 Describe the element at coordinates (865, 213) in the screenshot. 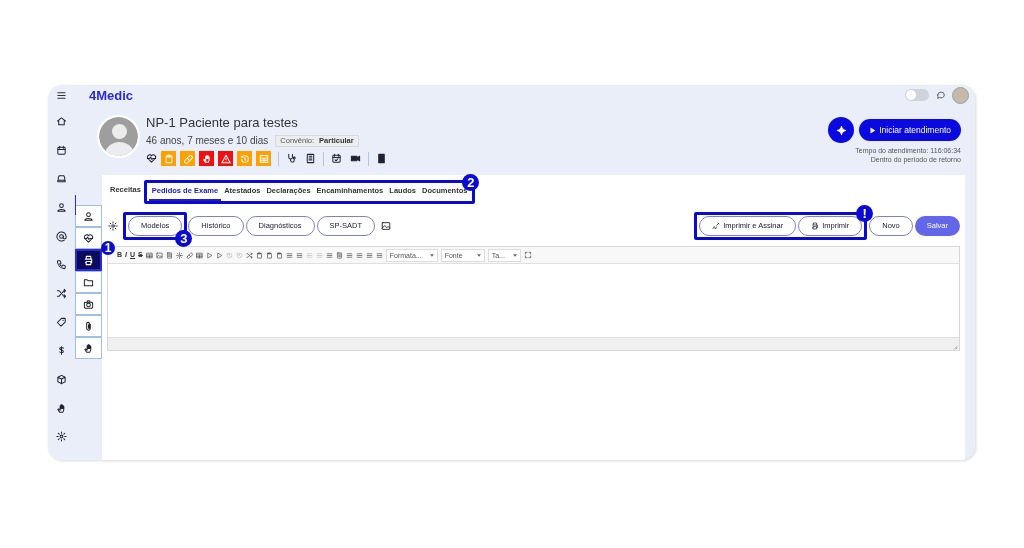

I see `annotation-marker: !` at that location.